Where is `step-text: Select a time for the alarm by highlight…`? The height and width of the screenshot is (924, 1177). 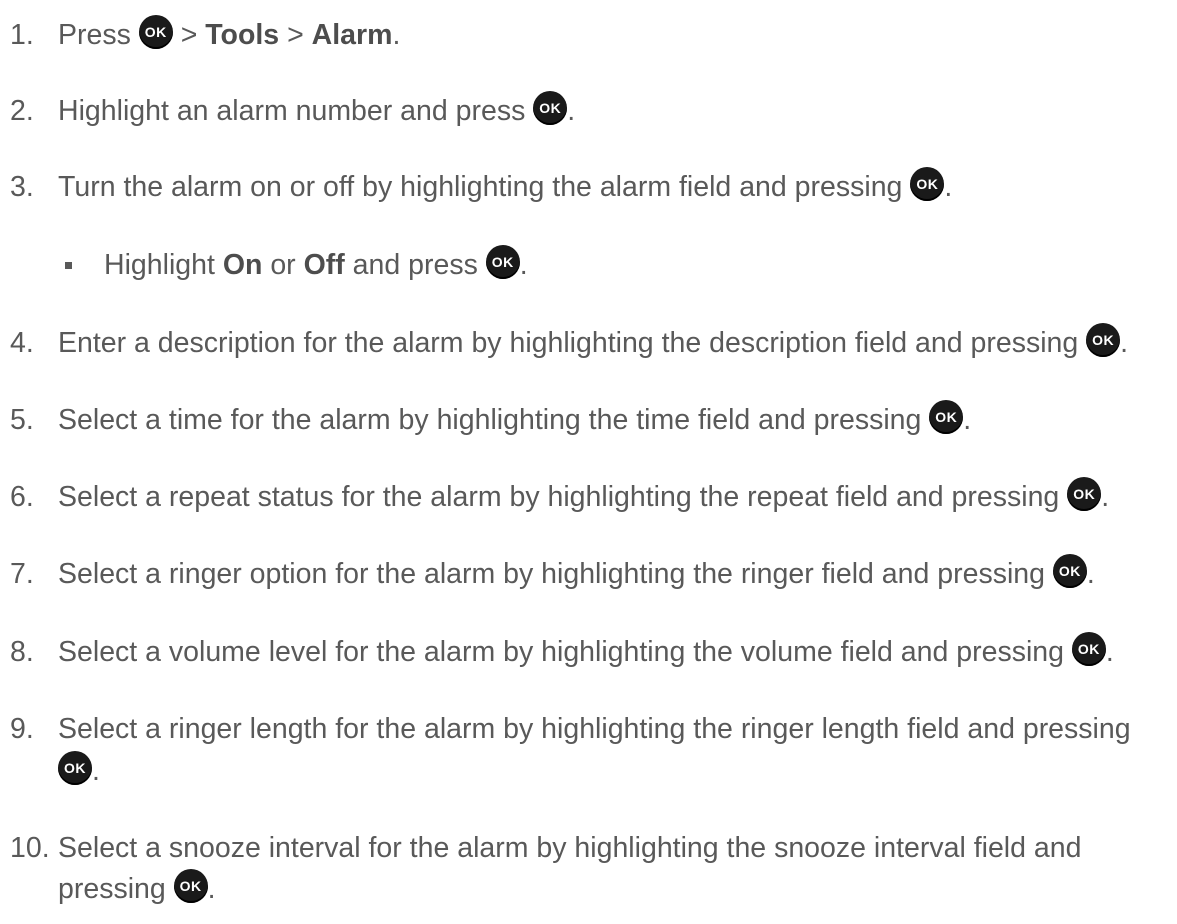 step-text: Select a time for the alarm by highlight… is located at coordinates (514, 420).